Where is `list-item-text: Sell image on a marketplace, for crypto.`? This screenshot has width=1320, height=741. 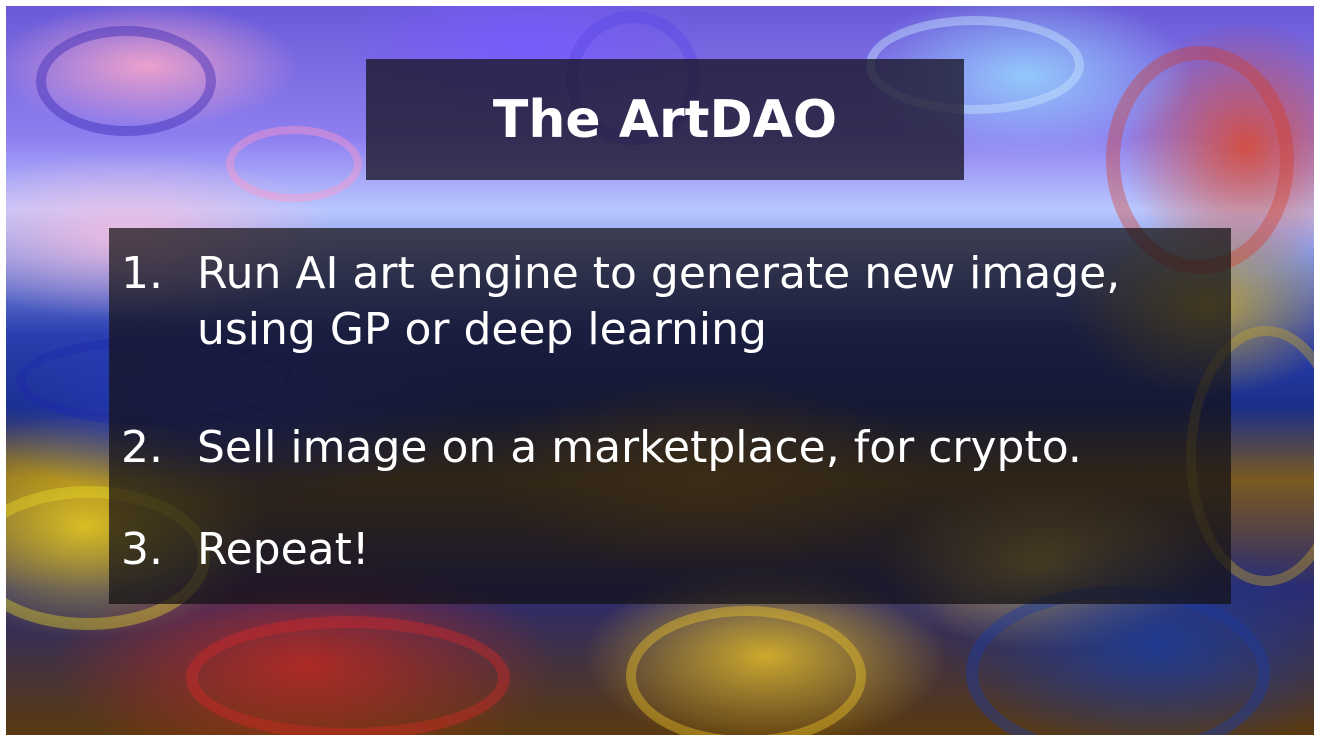
list-item-text: Sell image on a marketplace, for crypto. is located at coordinates (639, 447).